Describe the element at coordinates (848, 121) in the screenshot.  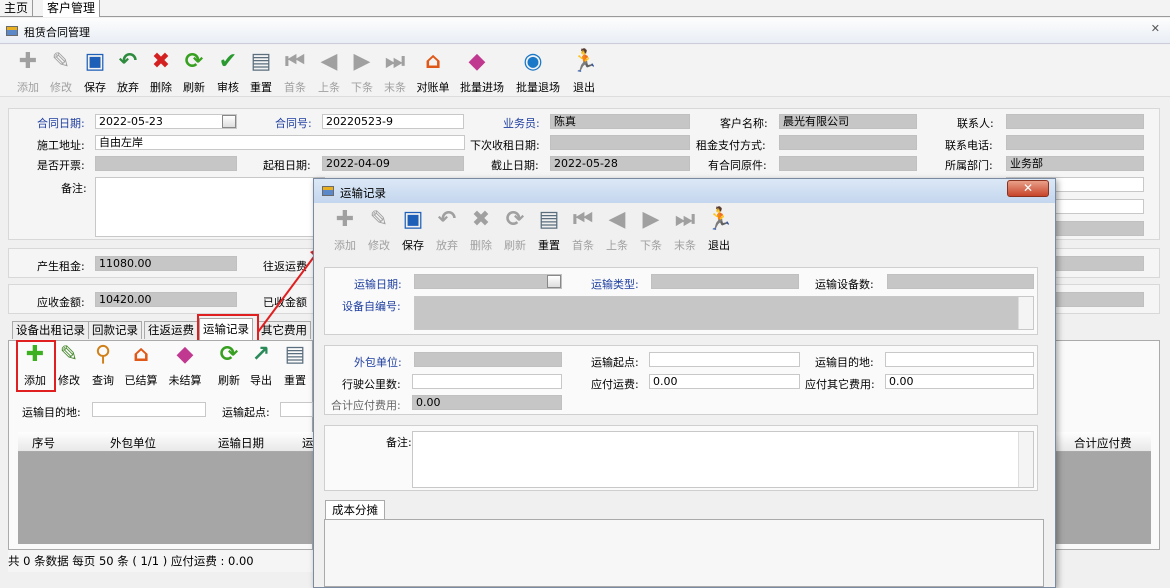
I see `customer-field: 晨光有限公司` at that location.